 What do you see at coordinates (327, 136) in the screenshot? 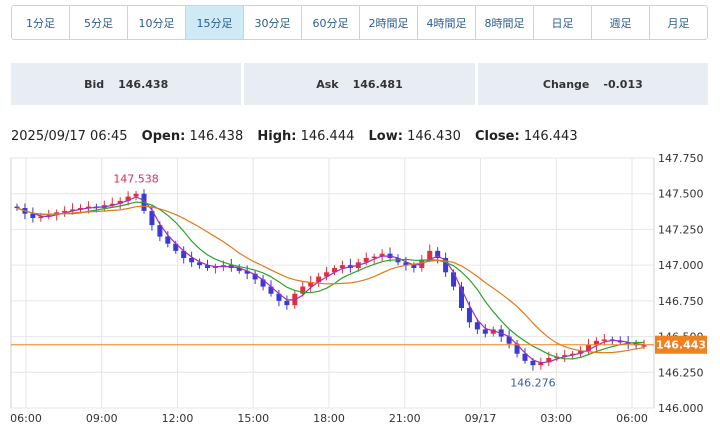
I see `high-value: 146.444` at bounding box center [327, 136].